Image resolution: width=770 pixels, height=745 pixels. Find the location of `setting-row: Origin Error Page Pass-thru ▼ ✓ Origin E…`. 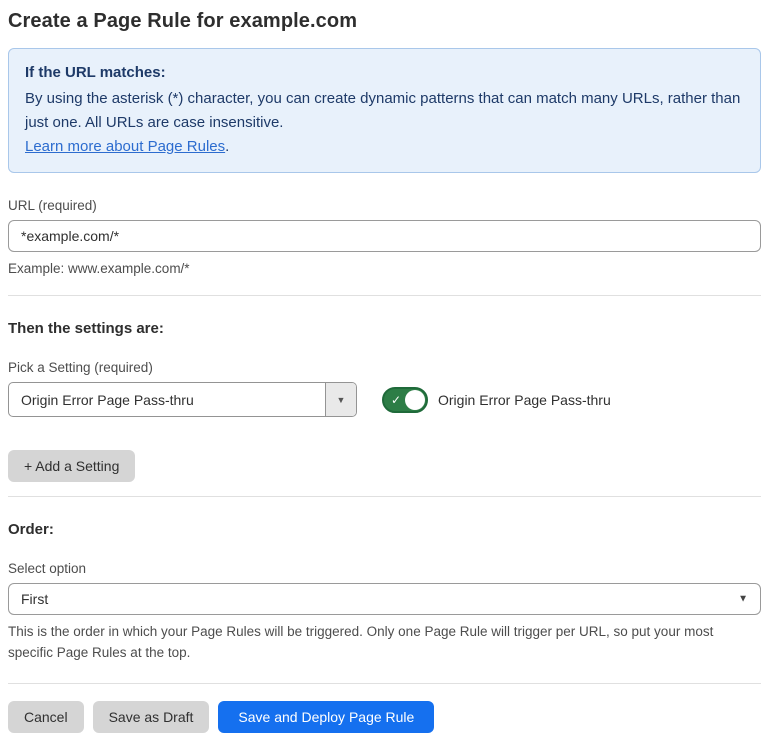

setting-row: Origin Error Page Pass-thru ▼ ✓ Origin E… is located at coordinates (384, 399).